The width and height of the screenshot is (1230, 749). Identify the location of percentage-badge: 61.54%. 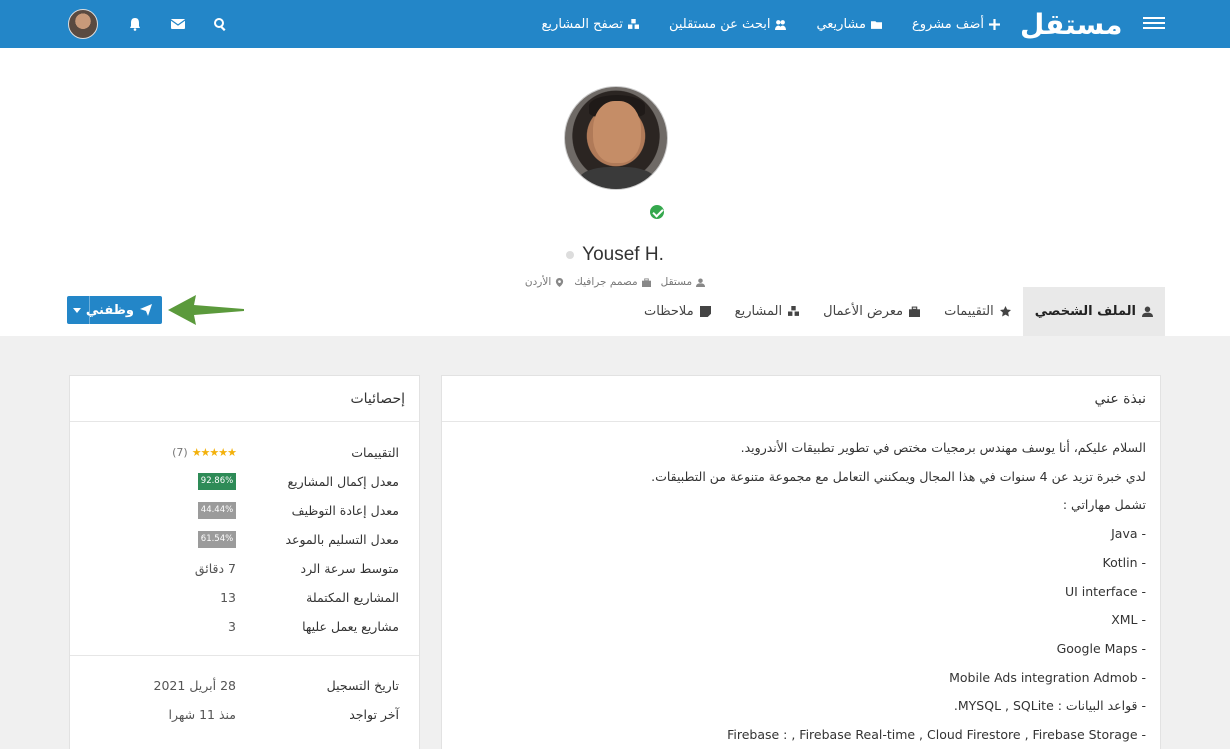
(217, 539).